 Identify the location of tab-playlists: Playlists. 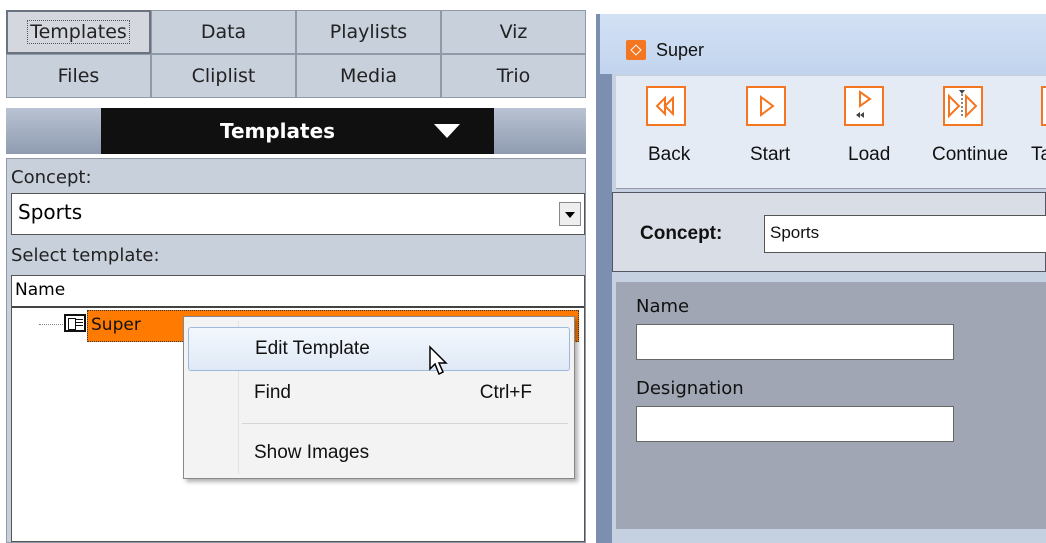
(368, 32).